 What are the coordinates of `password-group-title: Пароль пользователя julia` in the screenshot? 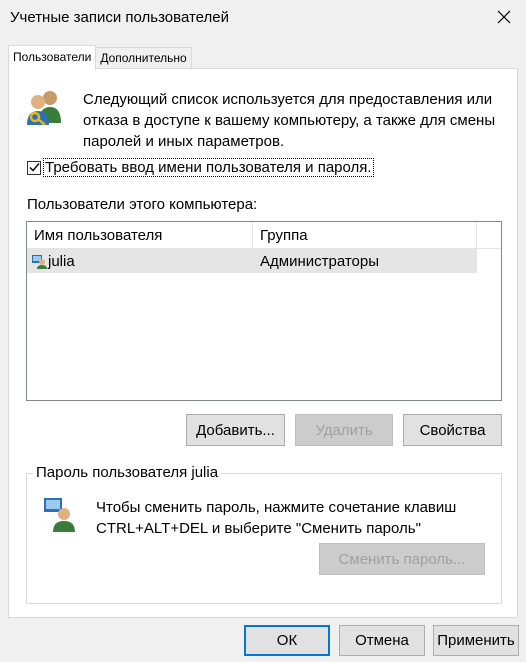 It's located at (127, 472).